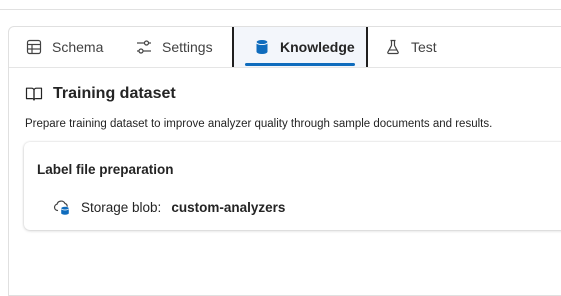 The width and height of the screenshot is (561, 296). Describe the element at coordinates (300, 64) in the screenshot. I see `selected-tab-indicator` at that location.